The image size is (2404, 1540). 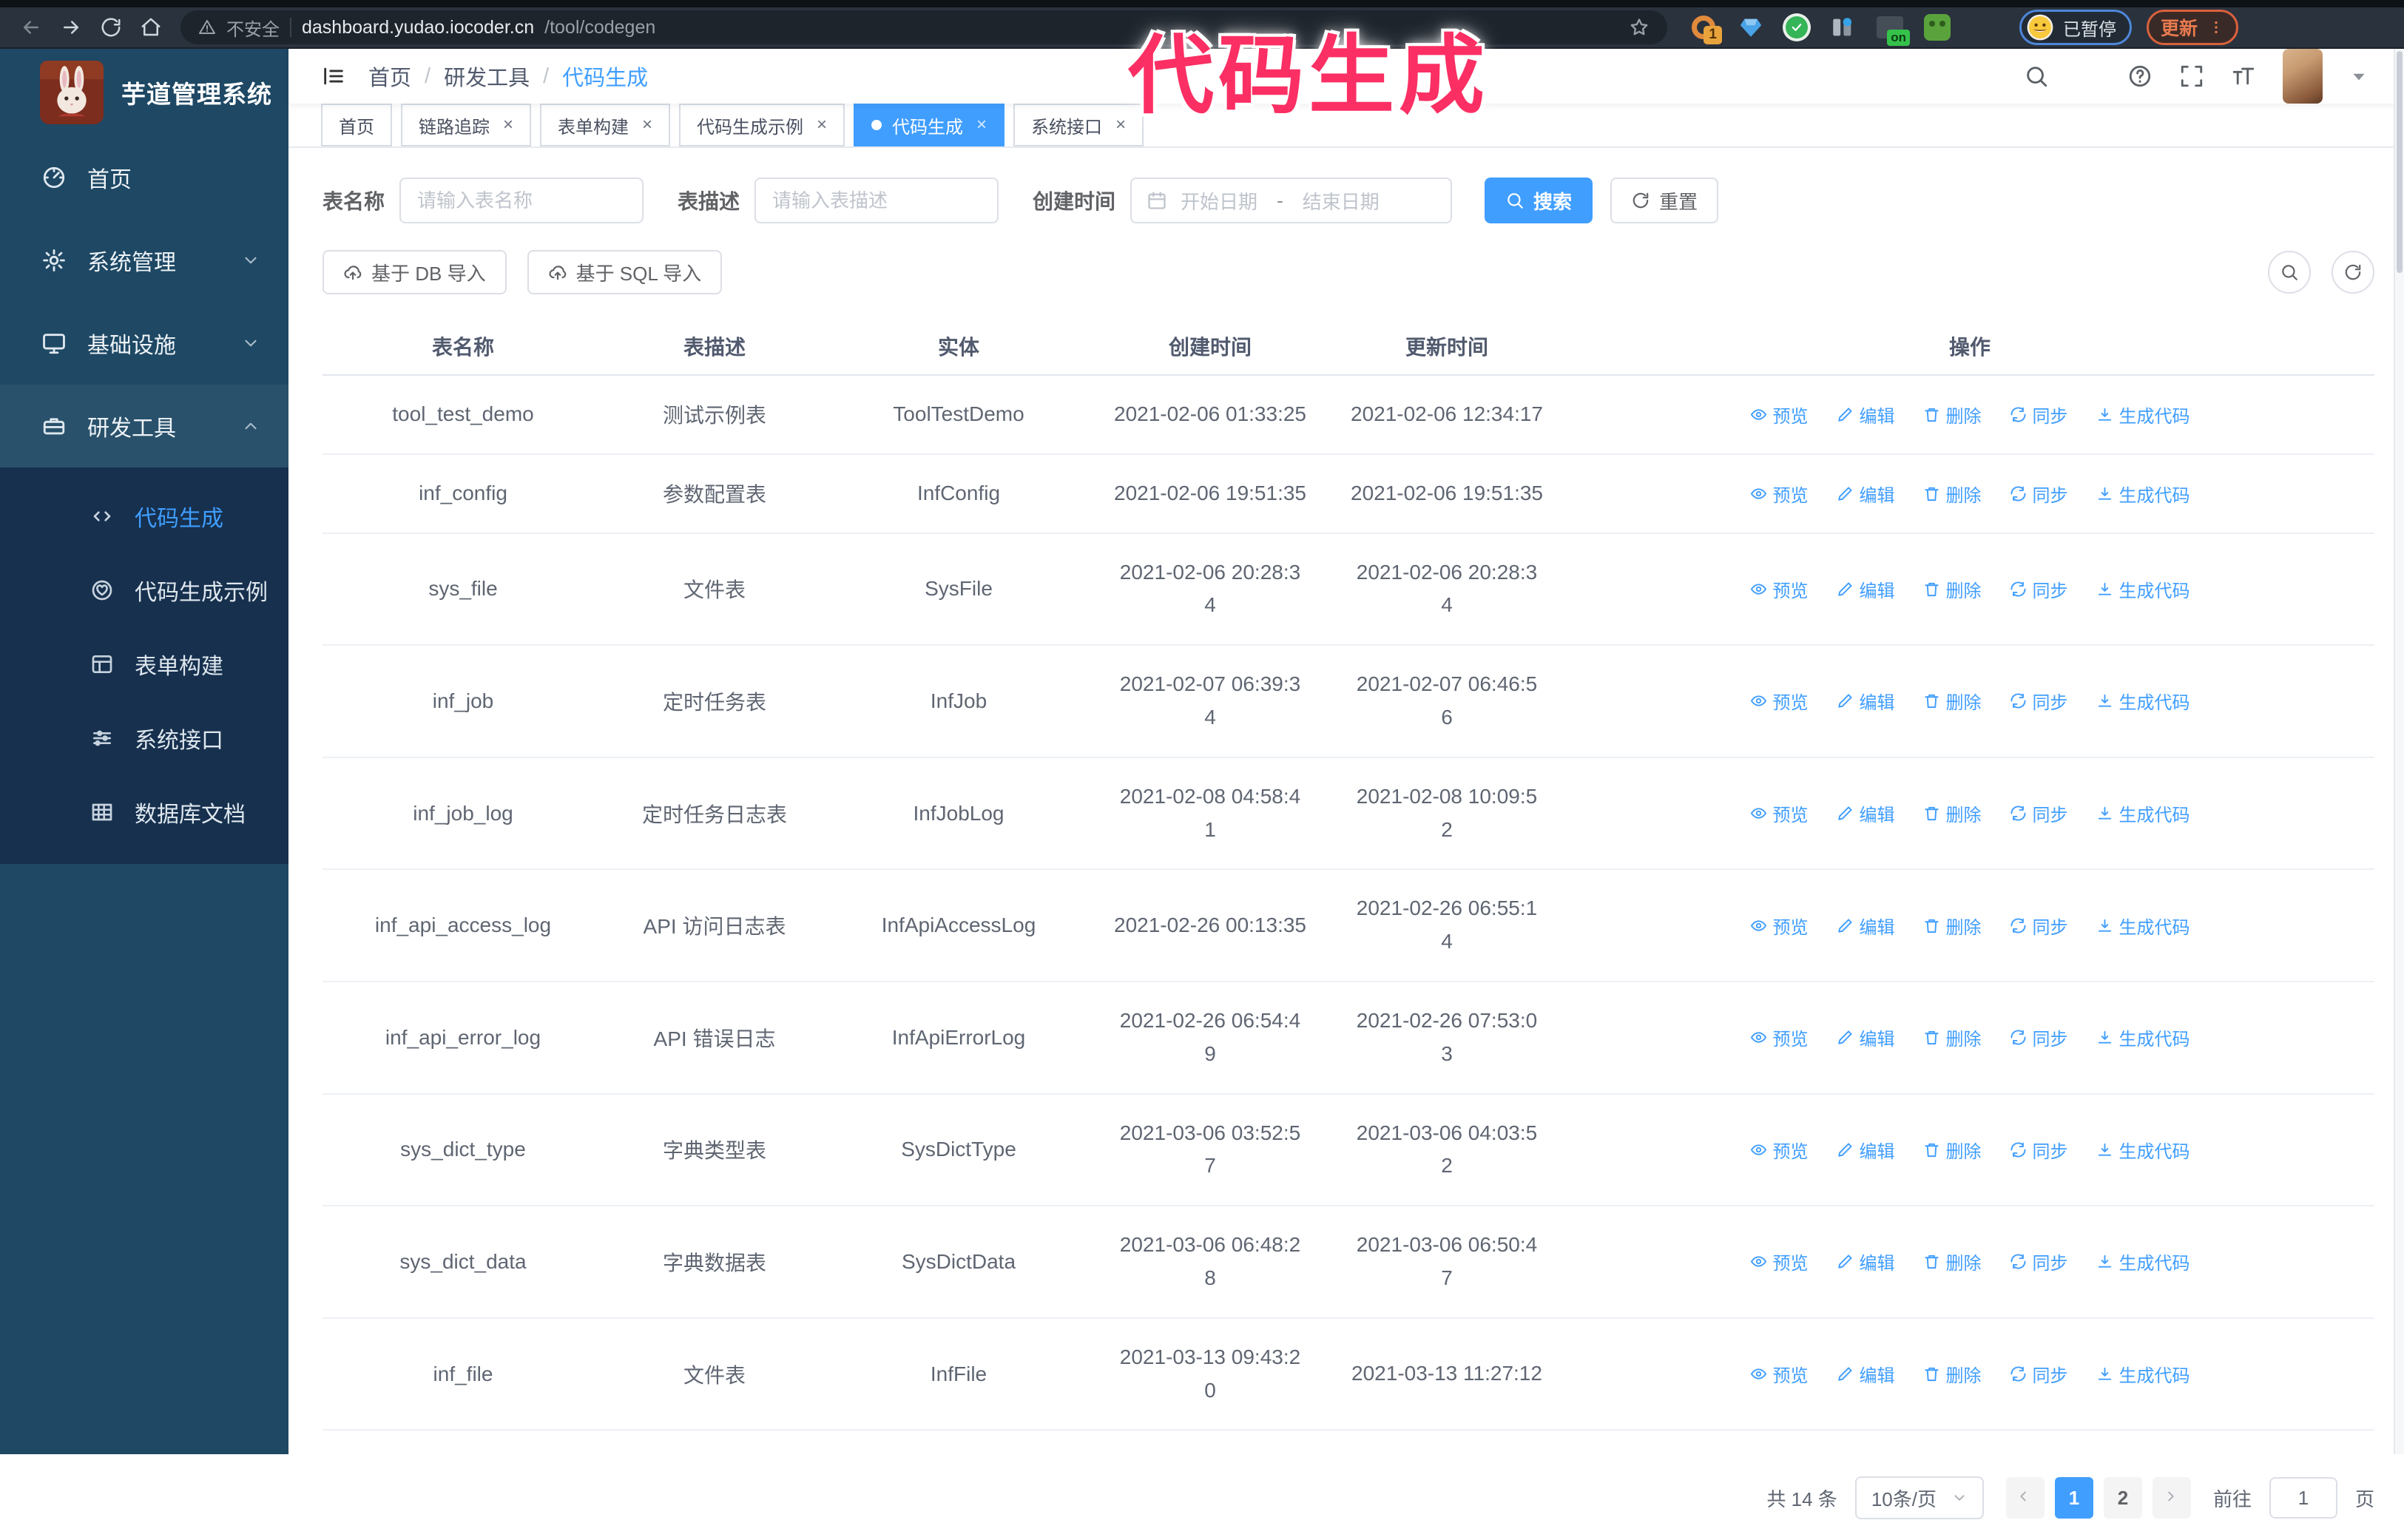 What do you see at coordinates (144, 343) in the screenshot?
I see `sidebar-item-2: 基础设施` at bounding box center [144, 343].